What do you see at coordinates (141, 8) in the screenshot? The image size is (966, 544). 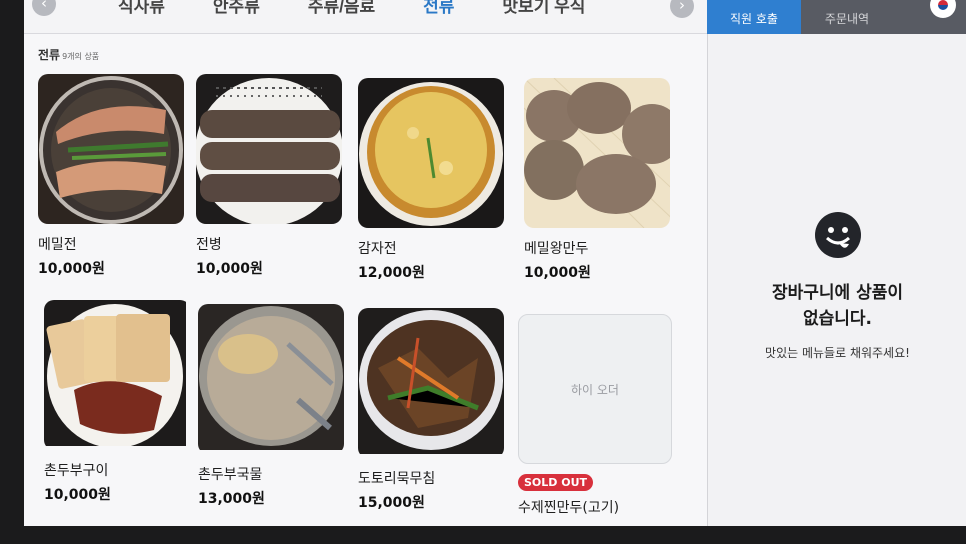 I see `tab-meals: 식사류` at bounding box center [141, 8].